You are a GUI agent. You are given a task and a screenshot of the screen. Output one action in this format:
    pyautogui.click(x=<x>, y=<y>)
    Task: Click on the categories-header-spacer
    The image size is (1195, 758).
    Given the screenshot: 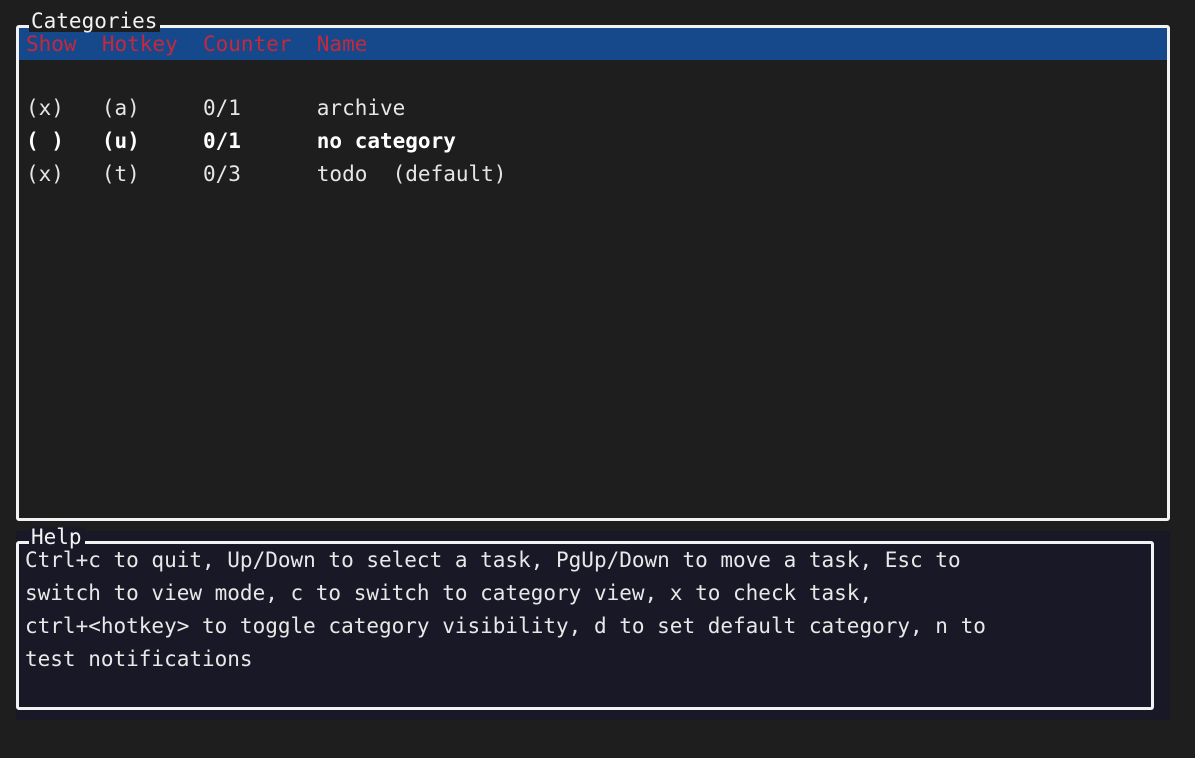 What is the action you would take?
    pyautogui.click(x=593, y=76)
    